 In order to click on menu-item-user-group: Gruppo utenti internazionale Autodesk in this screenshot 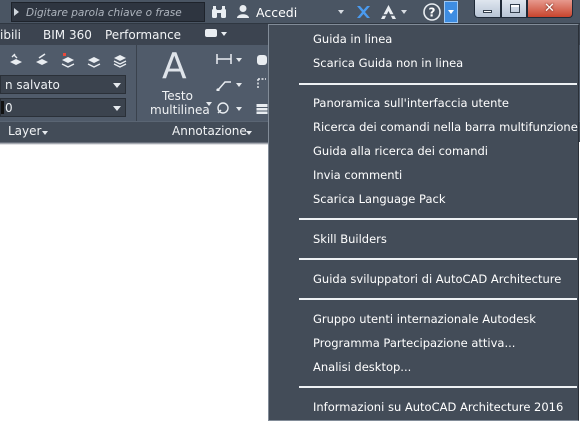, I will do `click(424, 319)`.